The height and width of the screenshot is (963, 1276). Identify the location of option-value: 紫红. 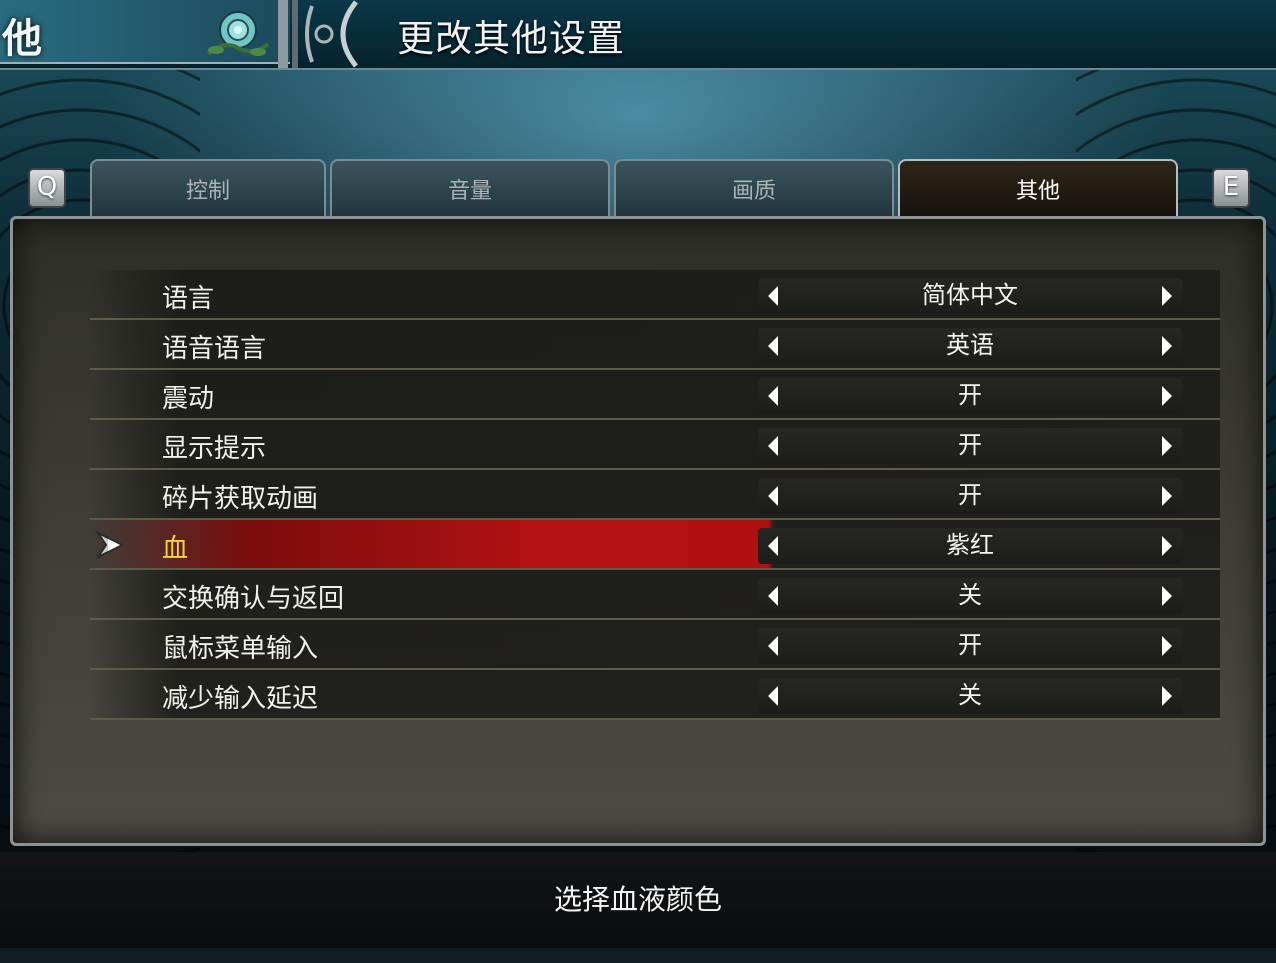
(970, 545).